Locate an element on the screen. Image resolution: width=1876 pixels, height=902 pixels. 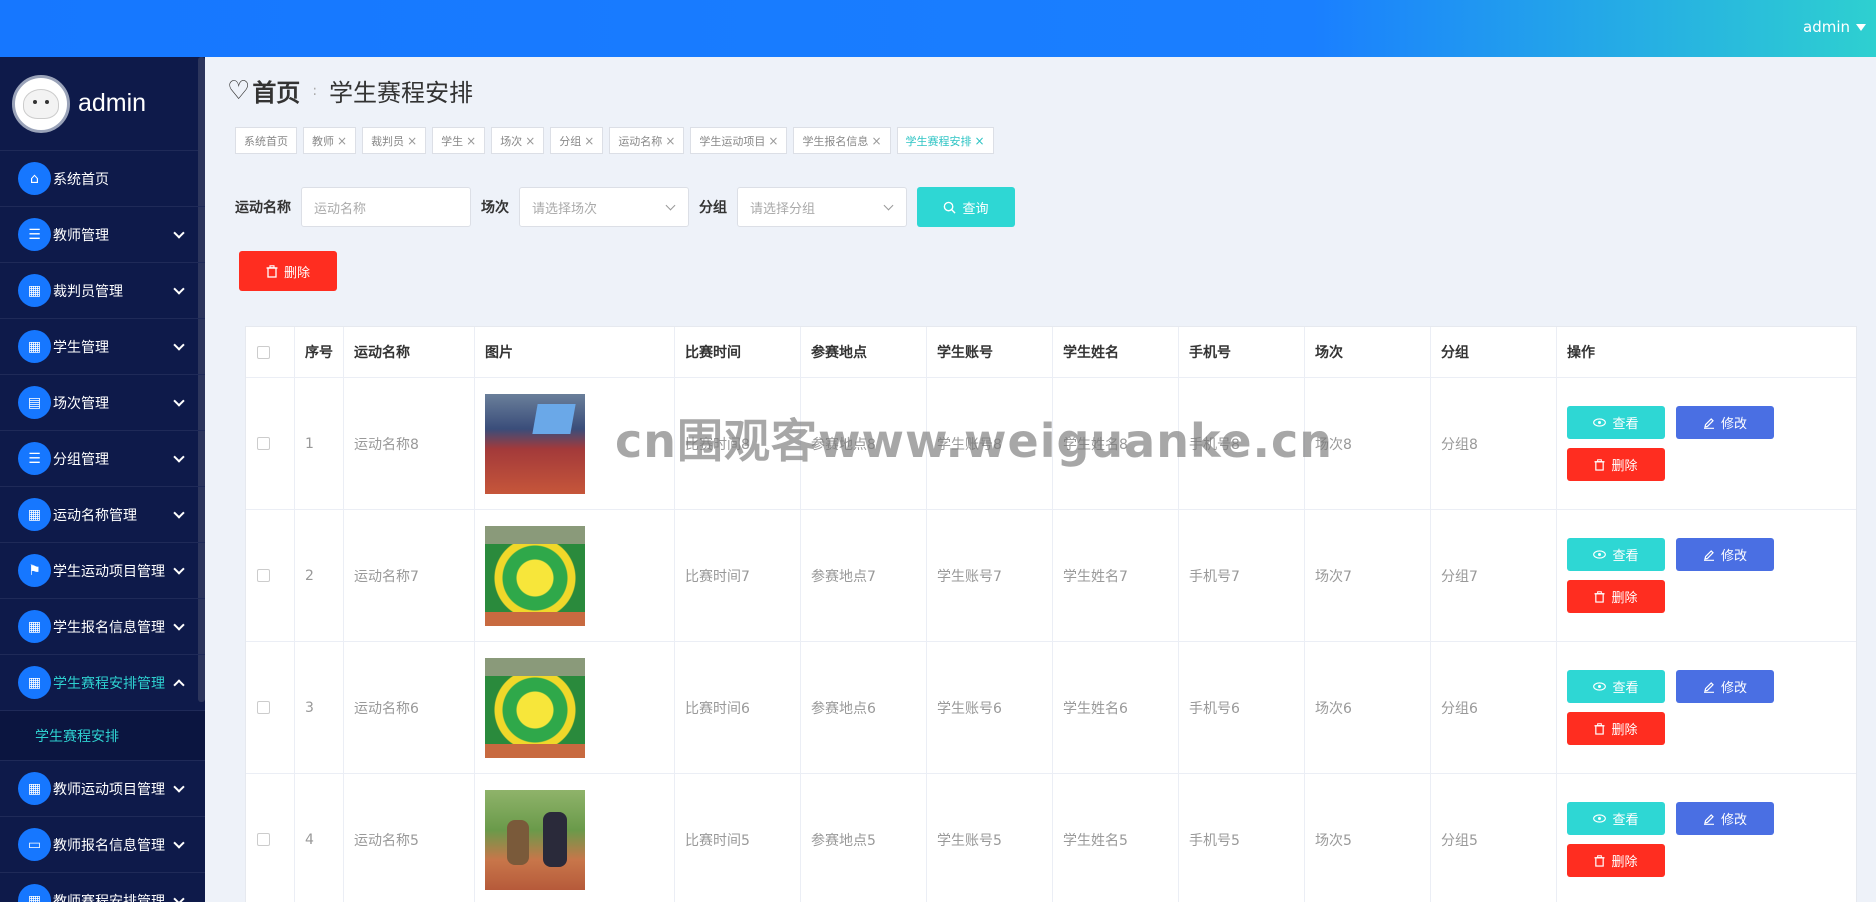
sidebar-item-2: ▦ 裁判员管理 is located at coordinates (102, 291).